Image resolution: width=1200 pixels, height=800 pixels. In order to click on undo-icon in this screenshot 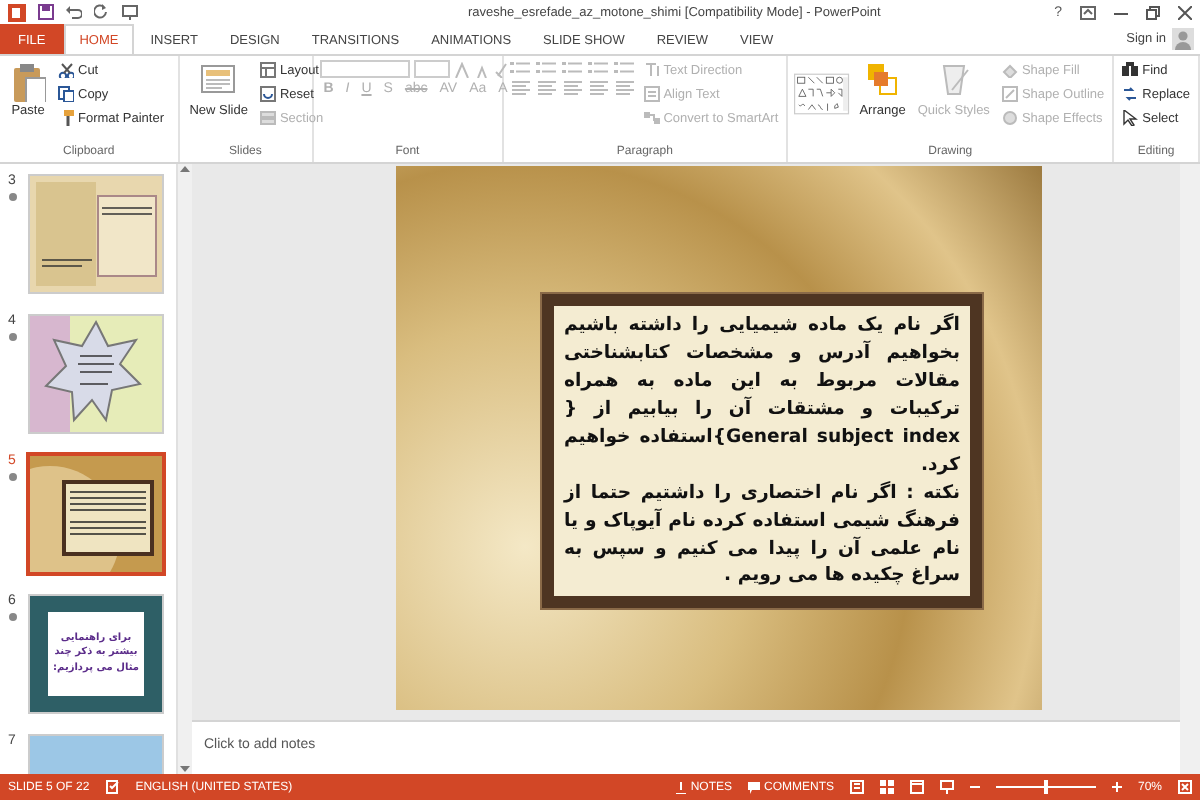, I will do `click(74, 12)`.